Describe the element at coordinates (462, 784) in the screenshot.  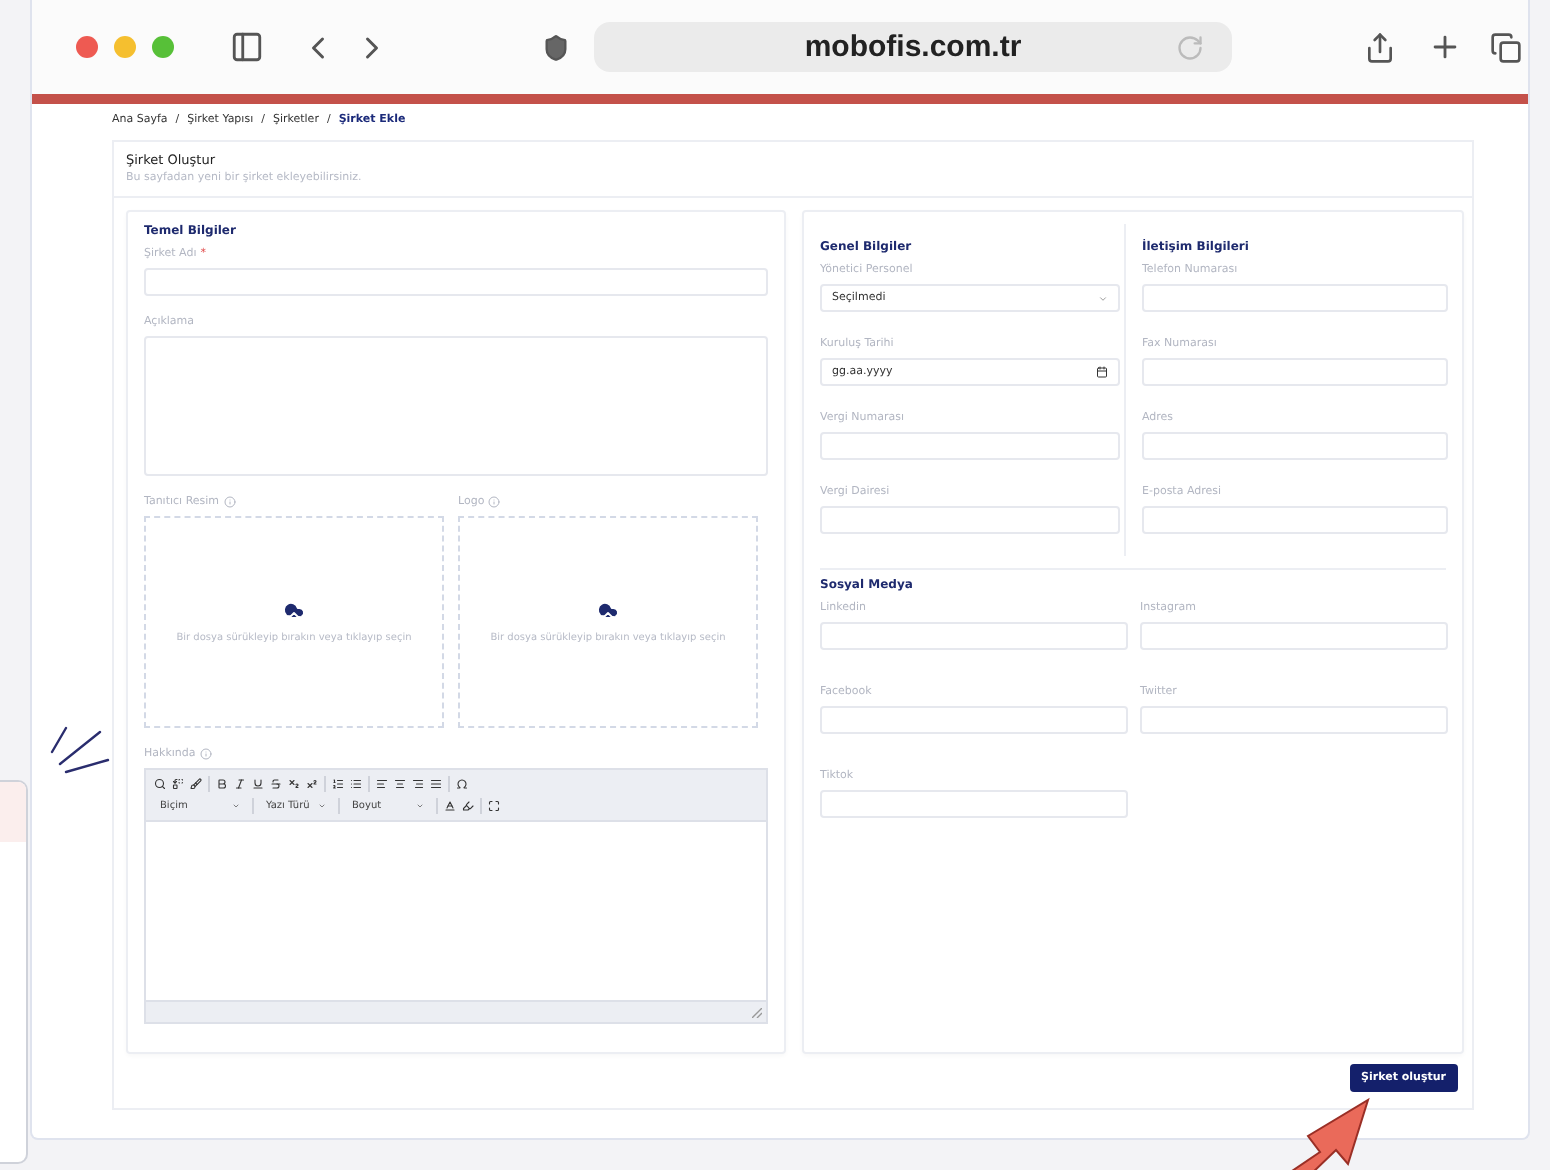
I see `omega-icon` at that location.